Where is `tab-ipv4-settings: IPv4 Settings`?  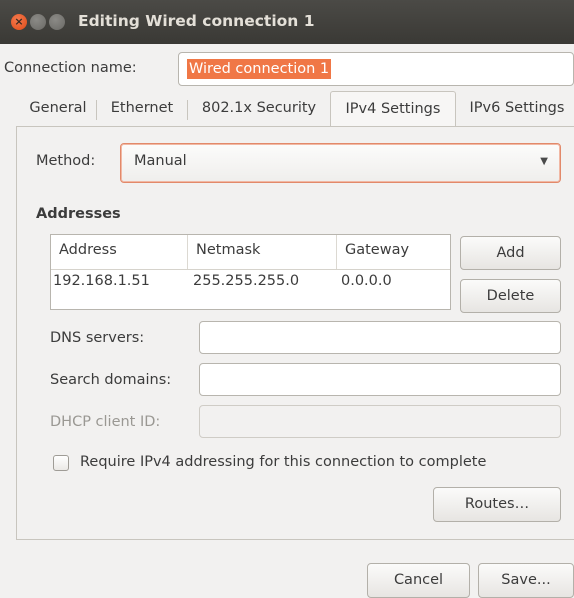
tab-ipv4-settings: IPv4 Settings is located at coordinates (393, 109).